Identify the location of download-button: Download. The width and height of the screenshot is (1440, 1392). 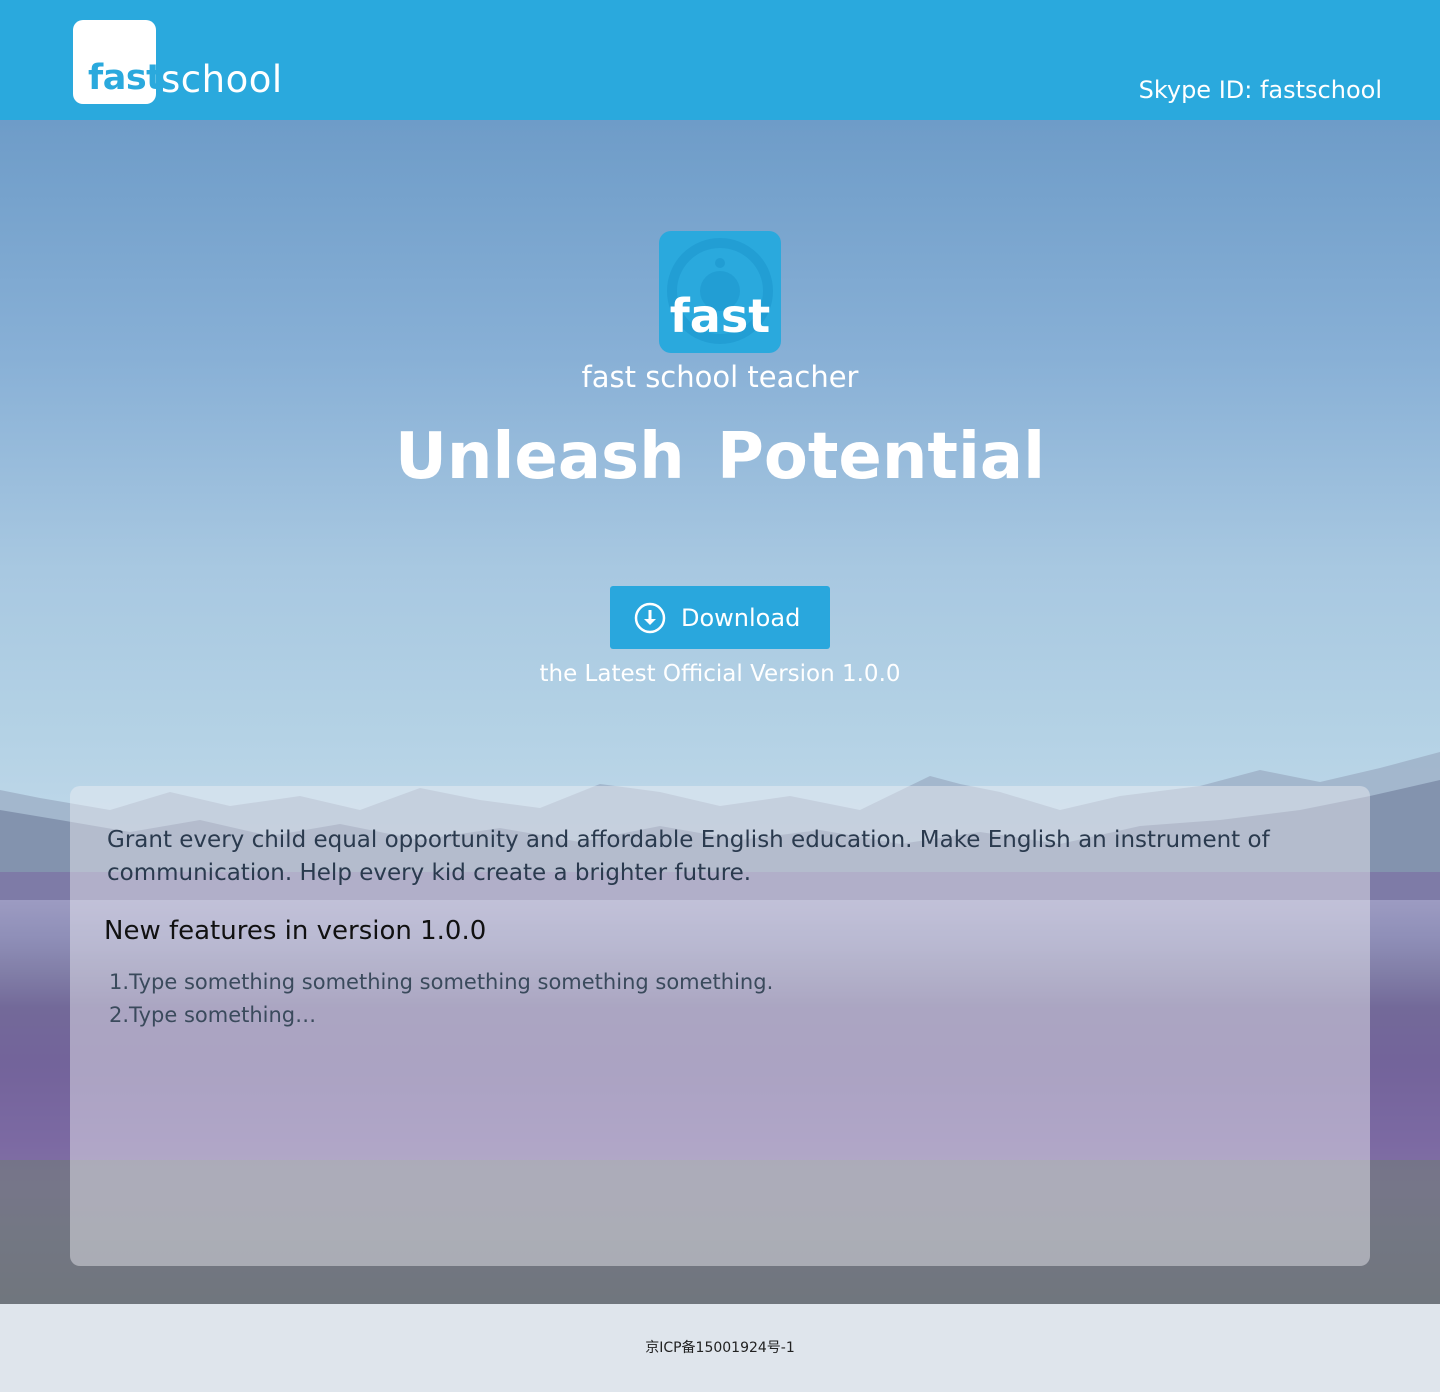
(720, 617).